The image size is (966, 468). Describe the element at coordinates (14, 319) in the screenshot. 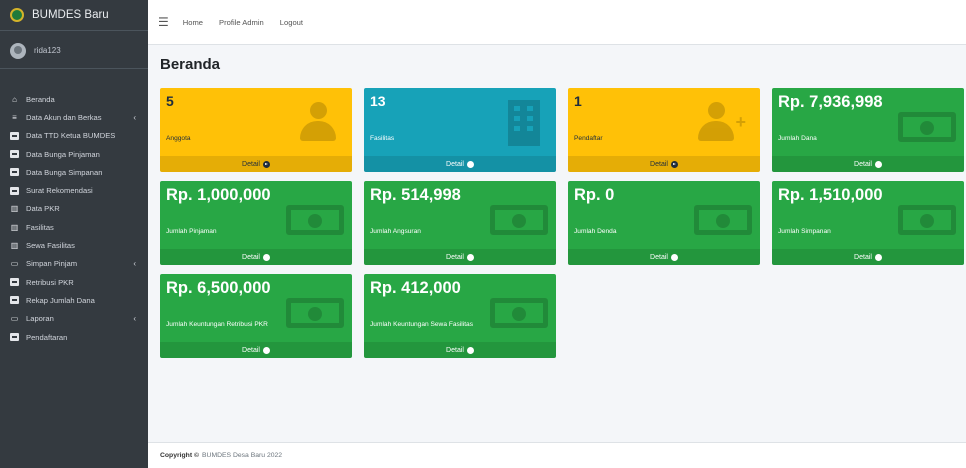

I see `money-icon: ▭` at that location.